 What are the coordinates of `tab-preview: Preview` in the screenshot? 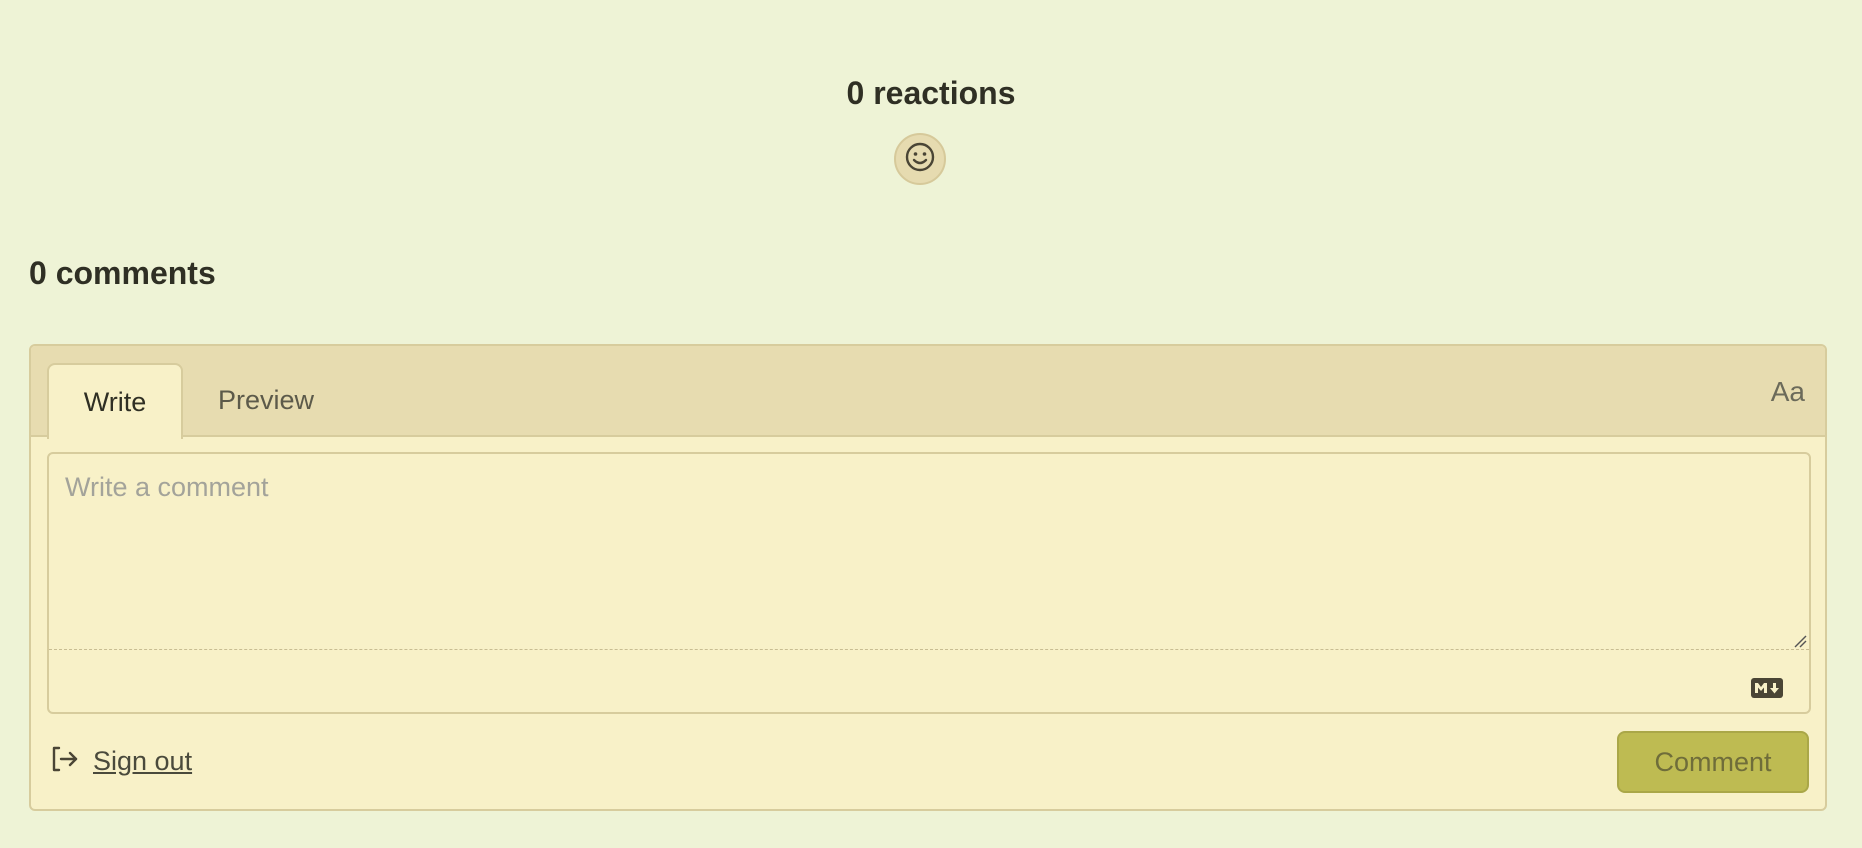 It's located at (266, 400).